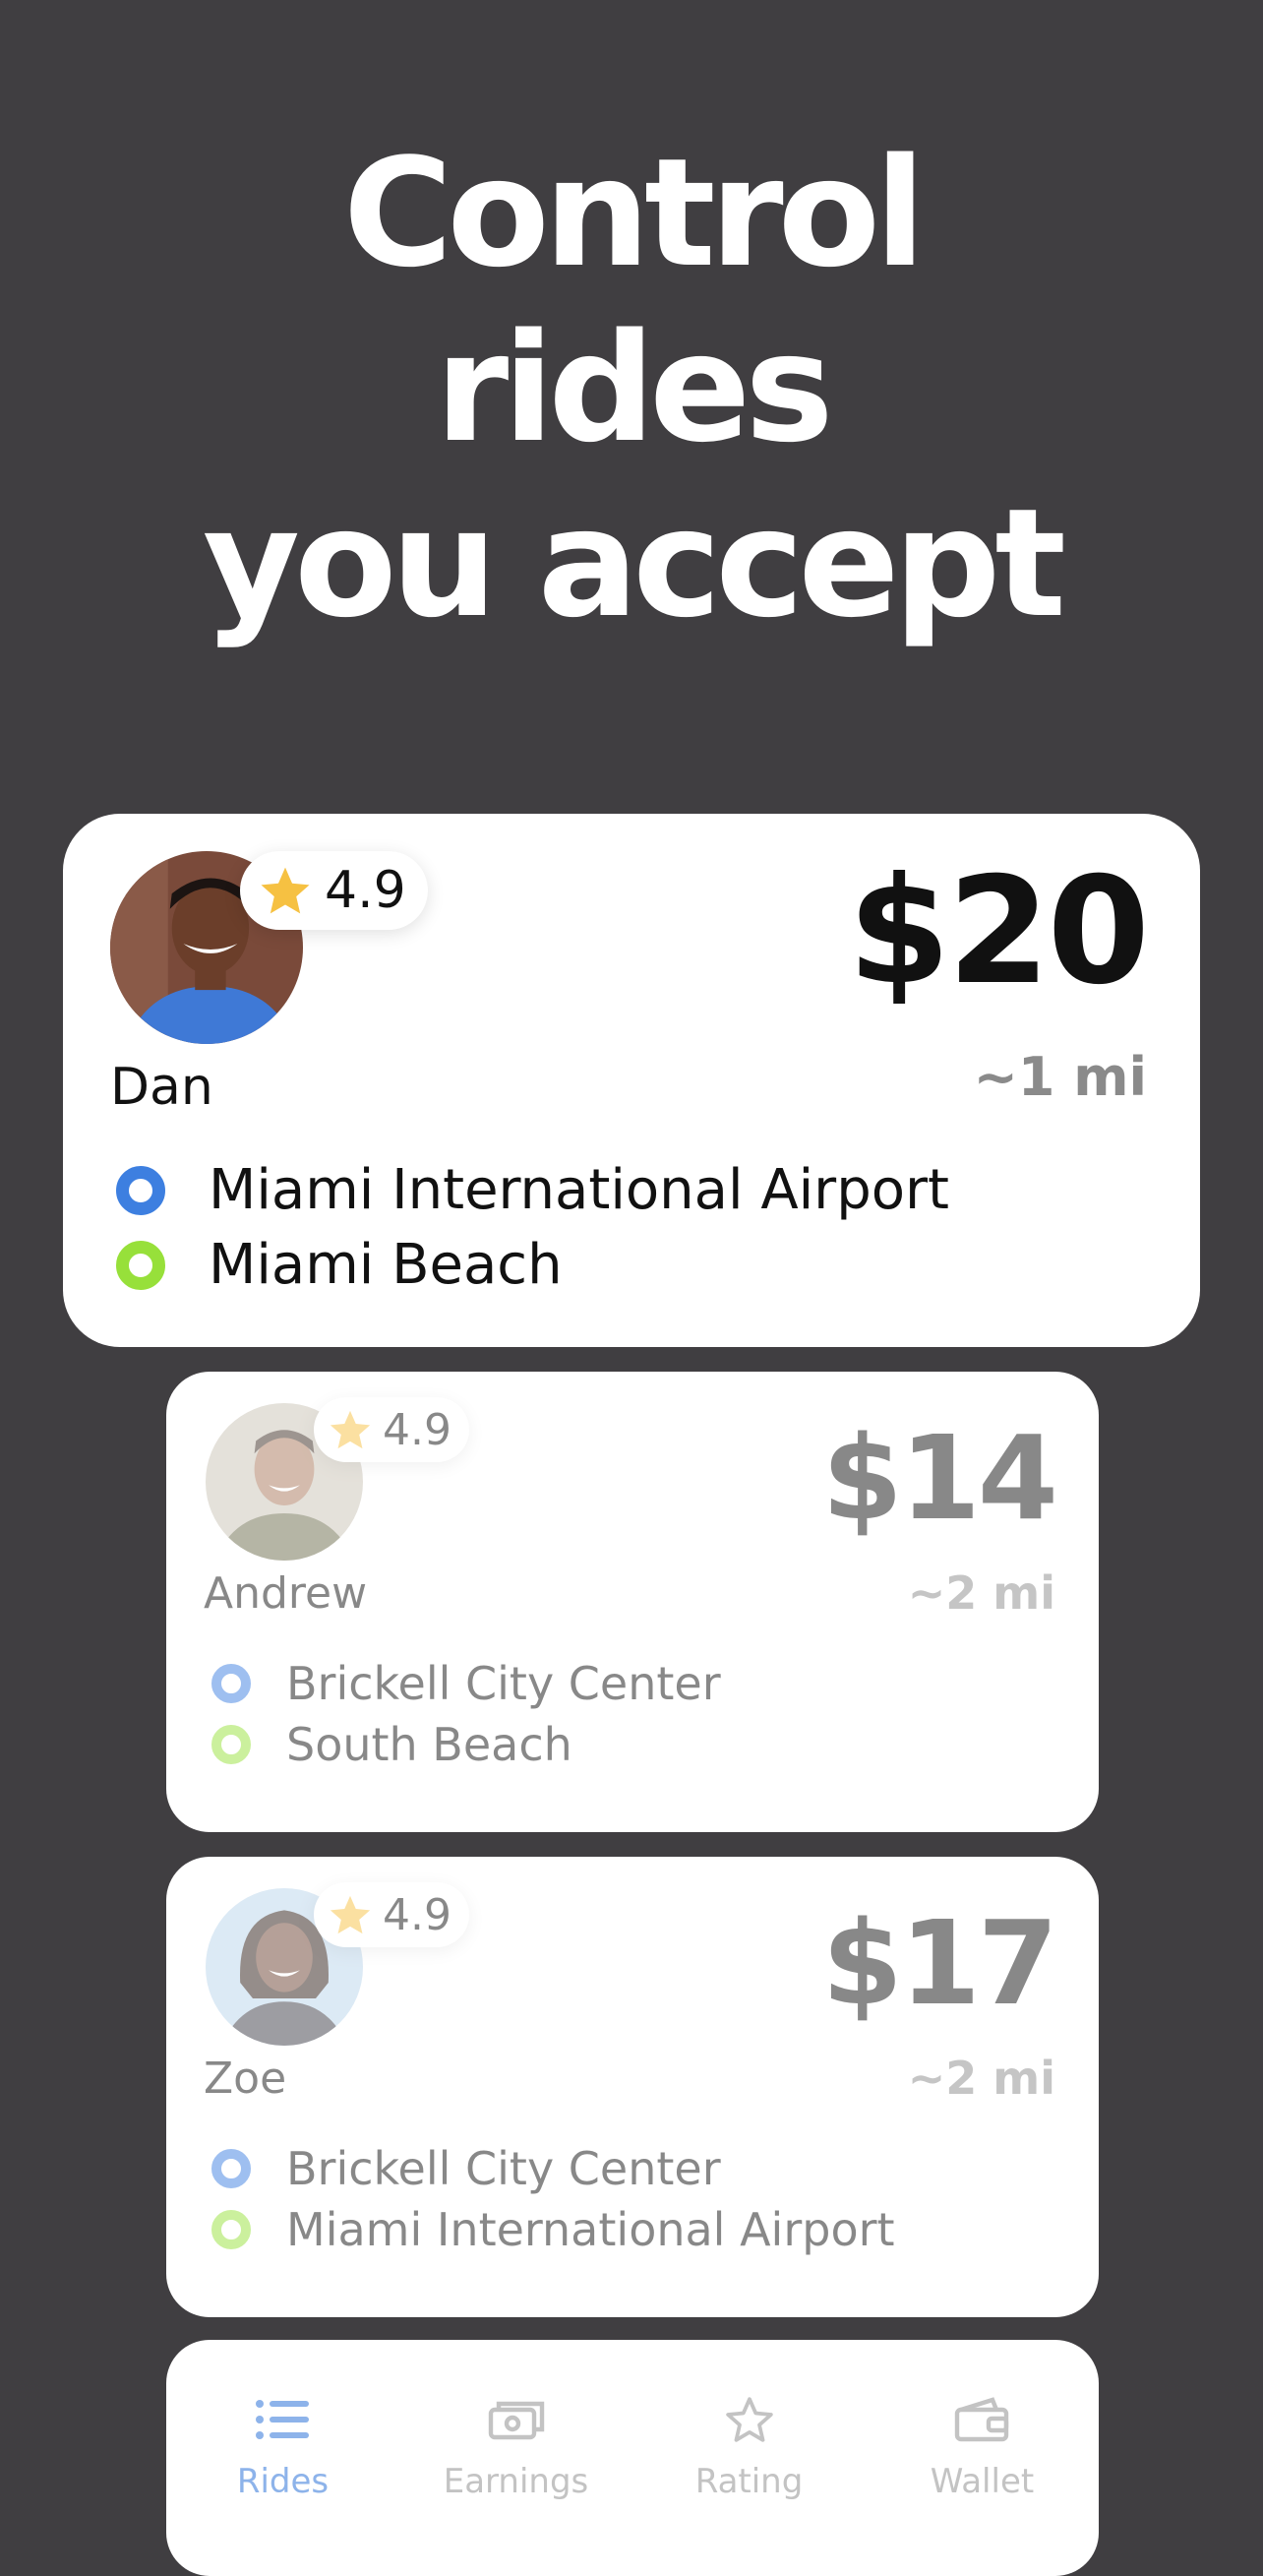 The height and width of the screenshot is (2576, 1263). Describe the element at coordinates (516, 2458) in the screenshot. I see `nav-tab-earnings: Earnings` at that location.